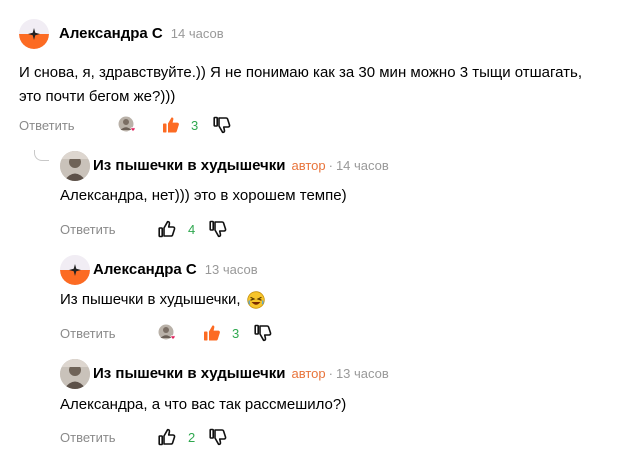 The width and height of the screenshot is (627, 456). I want to click on comment-header: Из пышечки в худышечки автор · 14 часов, so click(241, 165).